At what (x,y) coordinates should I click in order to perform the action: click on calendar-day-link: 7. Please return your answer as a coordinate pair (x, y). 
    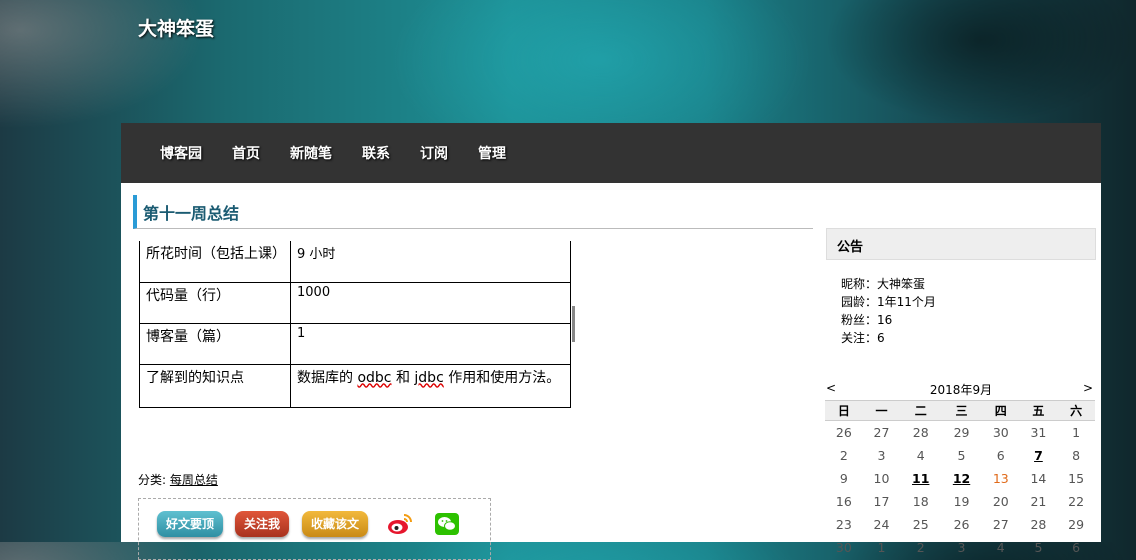
    Looking at the image, I should click on (1039, 455).